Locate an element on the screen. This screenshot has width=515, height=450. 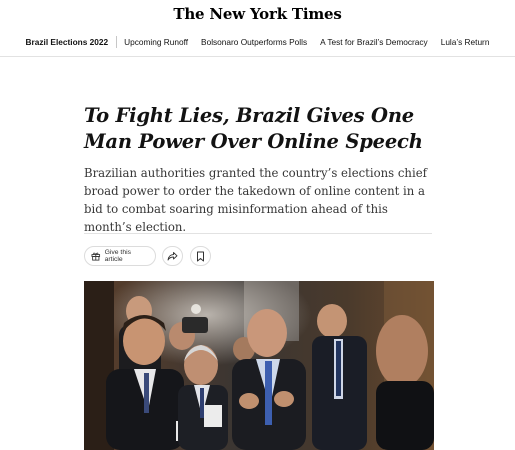
save-button is located at coordinates (200, 256).